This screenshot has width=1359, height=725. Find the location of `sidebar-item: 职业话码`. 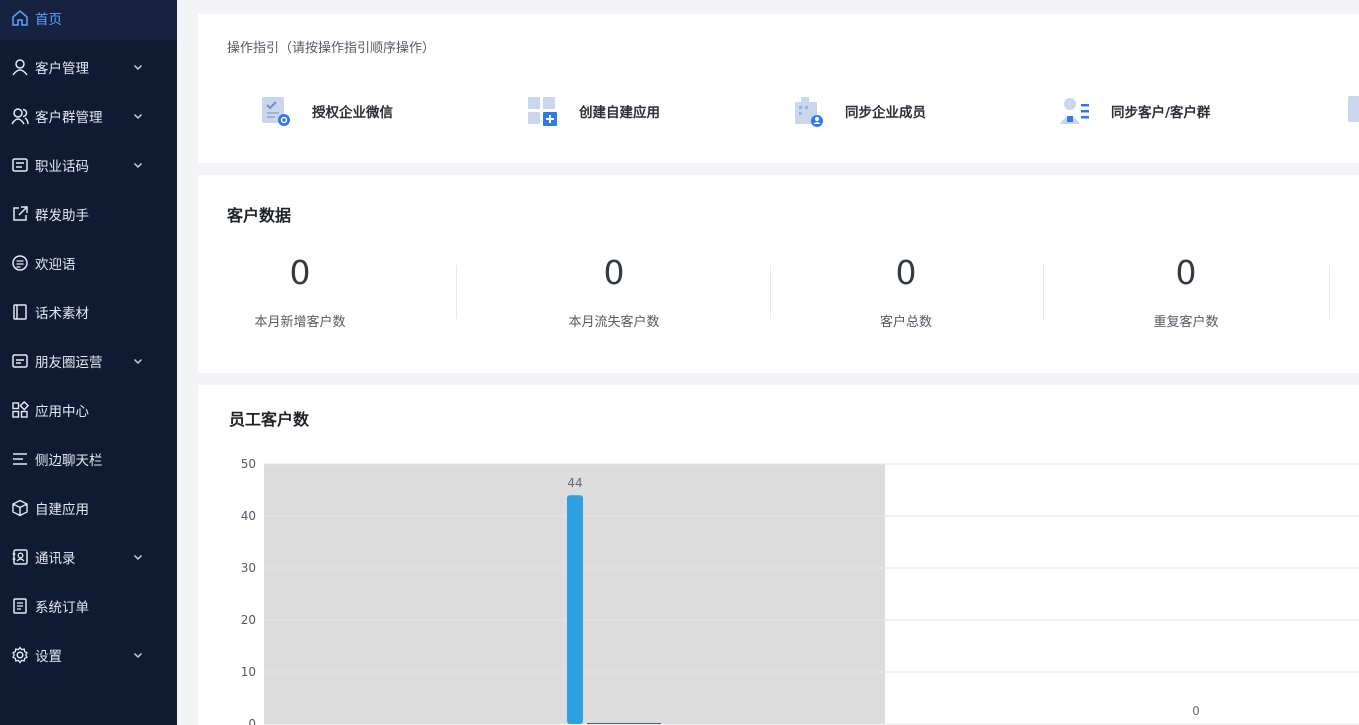

sidebar-item: 职业话码 is located at coordinates (88, 165).